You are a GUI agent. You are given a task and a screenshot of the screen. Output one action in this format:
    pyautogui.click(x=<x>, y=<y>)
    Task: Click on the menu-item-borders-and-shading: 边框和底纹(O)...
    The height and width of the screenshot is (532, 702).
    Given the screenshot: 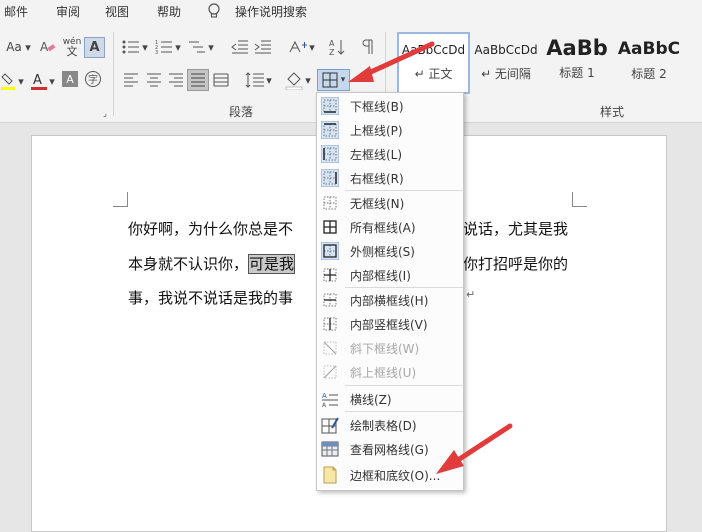 What is the action you would take?
    pyautogui.click(x=390, y=475)
    